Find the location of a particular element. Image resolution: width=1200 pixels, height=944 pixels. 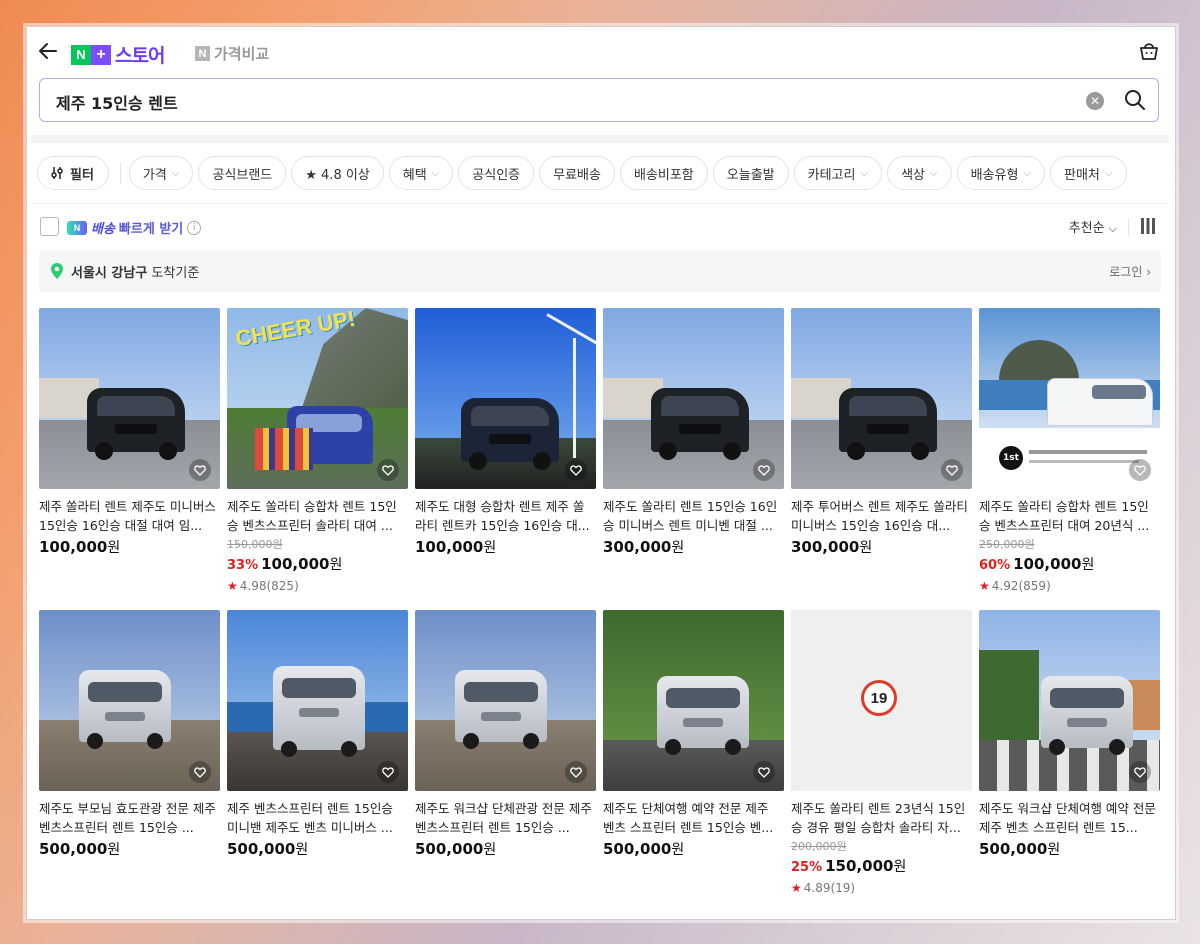

location-pin-icon is located at coordinates (57, 271).